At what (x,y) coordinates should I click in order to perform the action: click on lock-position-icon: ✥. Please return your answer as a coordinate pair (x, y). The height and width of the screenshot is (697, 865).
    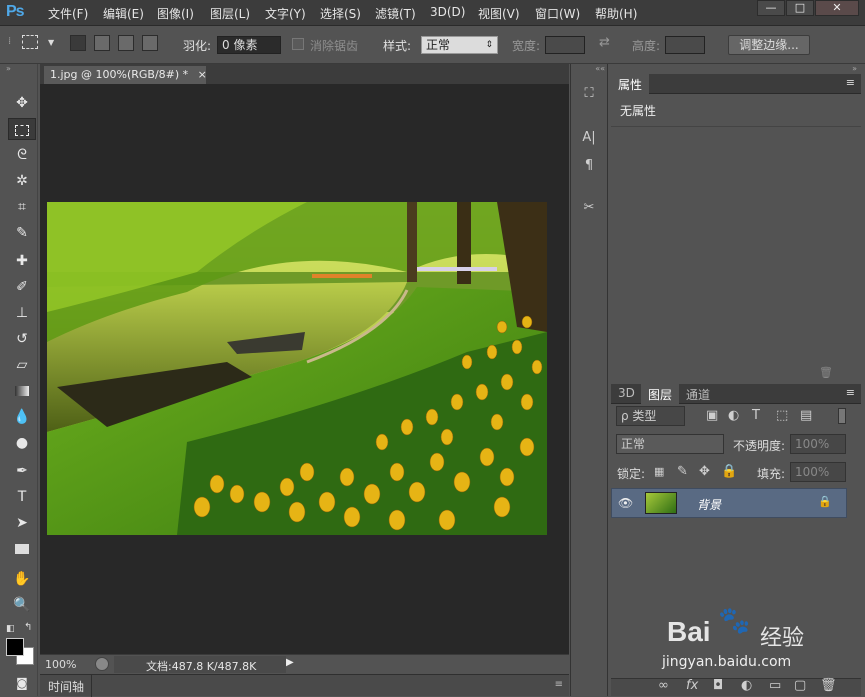
    Looking at the image, I should click on (704, 471).